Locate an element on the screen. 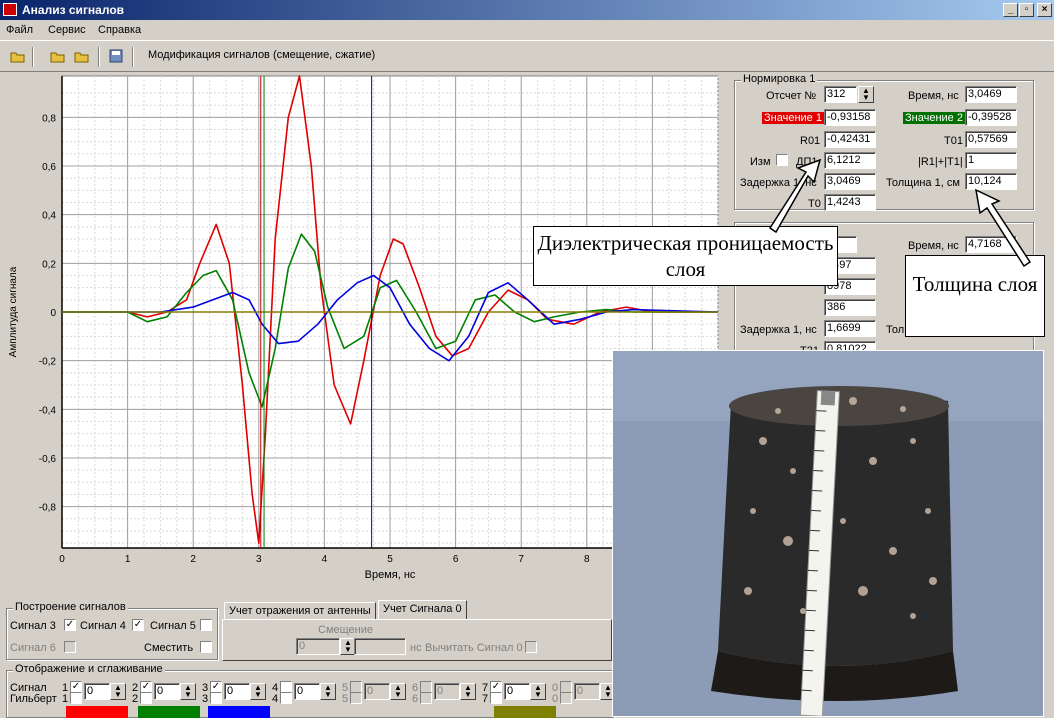 The height and width of the screenshot is (718, 1054). minimize-icon: _ is located at coordinates (1010, 10).